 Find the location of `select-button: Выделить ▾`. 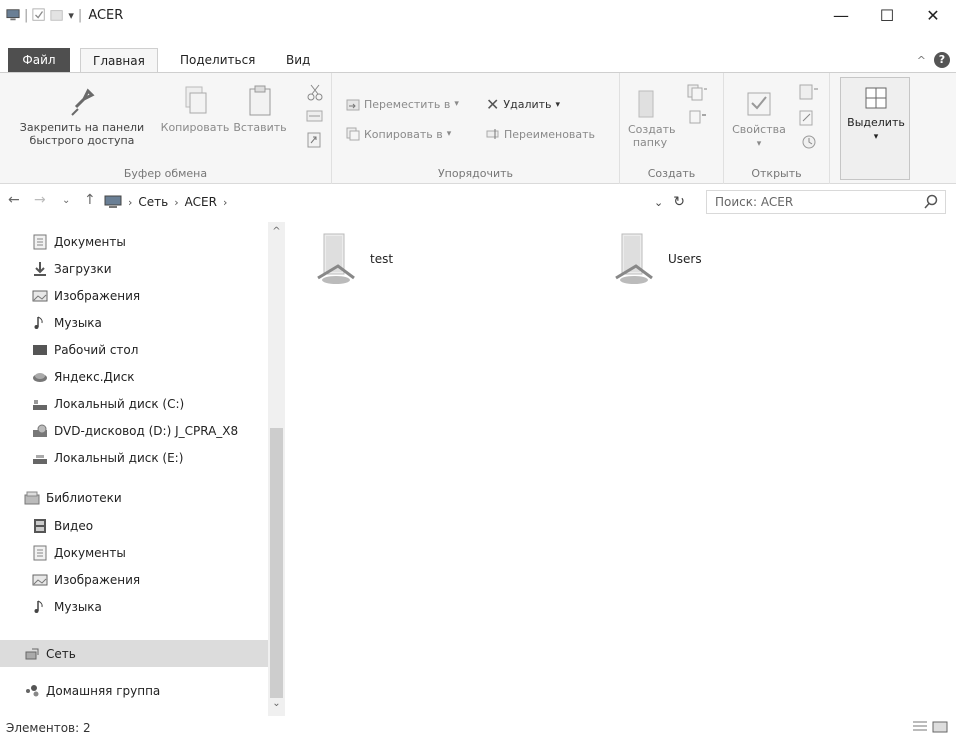

select-button: Выделить ▾ is located at coordinates (876, 115).